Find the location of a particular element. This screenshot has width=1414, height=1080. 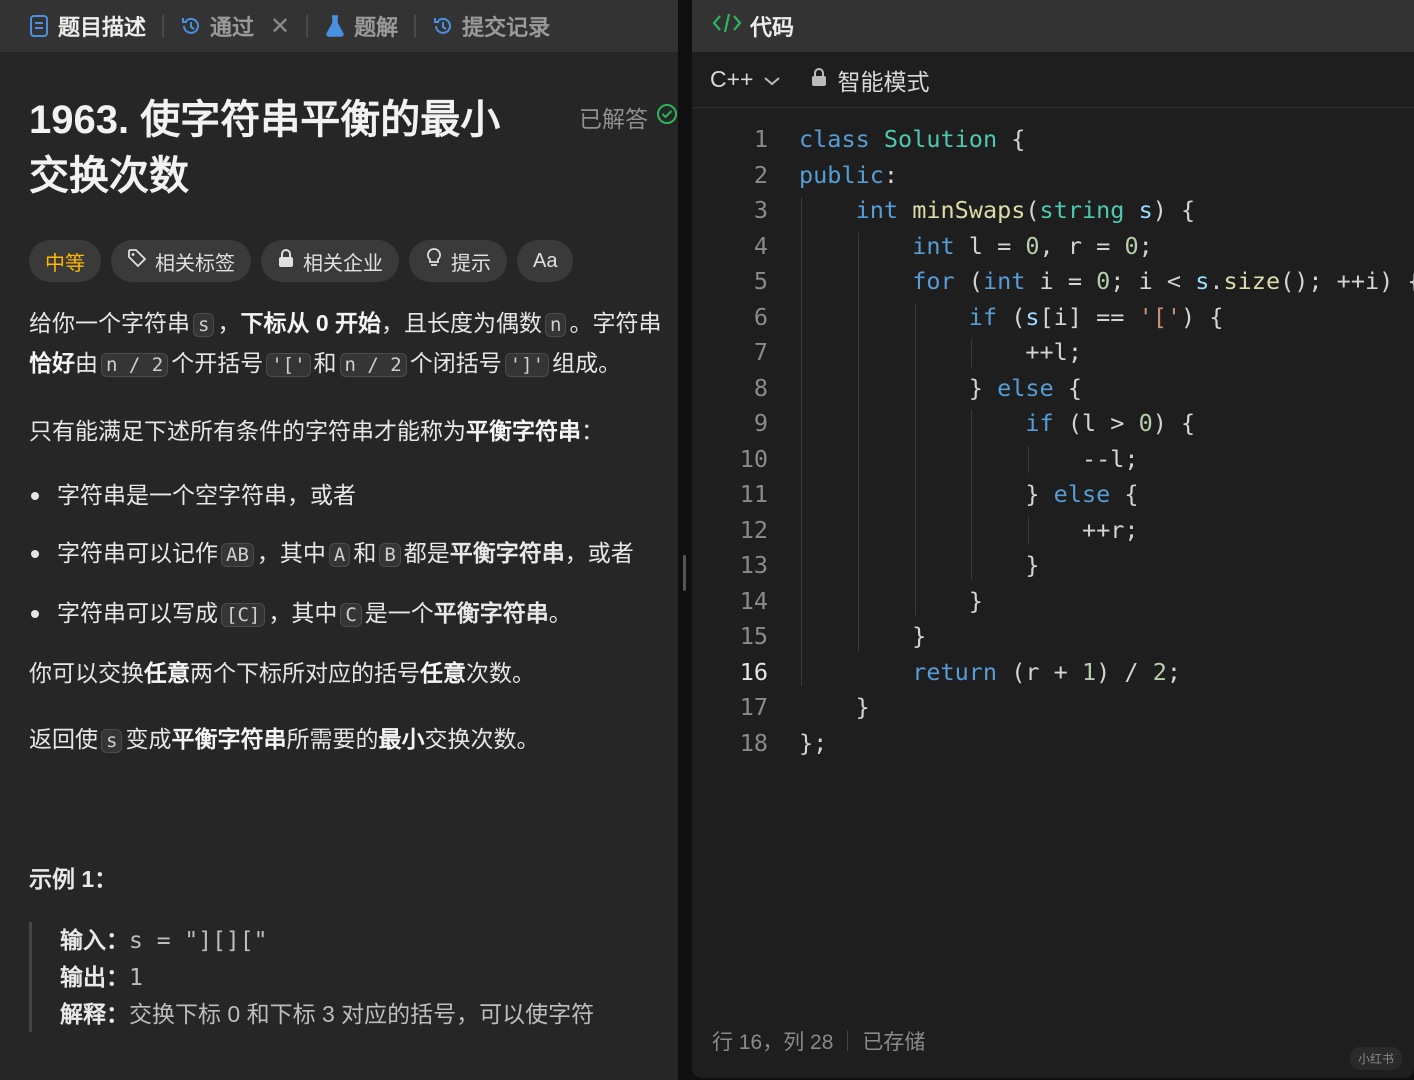

code-text: } else { is located at coordinates (969, 494).